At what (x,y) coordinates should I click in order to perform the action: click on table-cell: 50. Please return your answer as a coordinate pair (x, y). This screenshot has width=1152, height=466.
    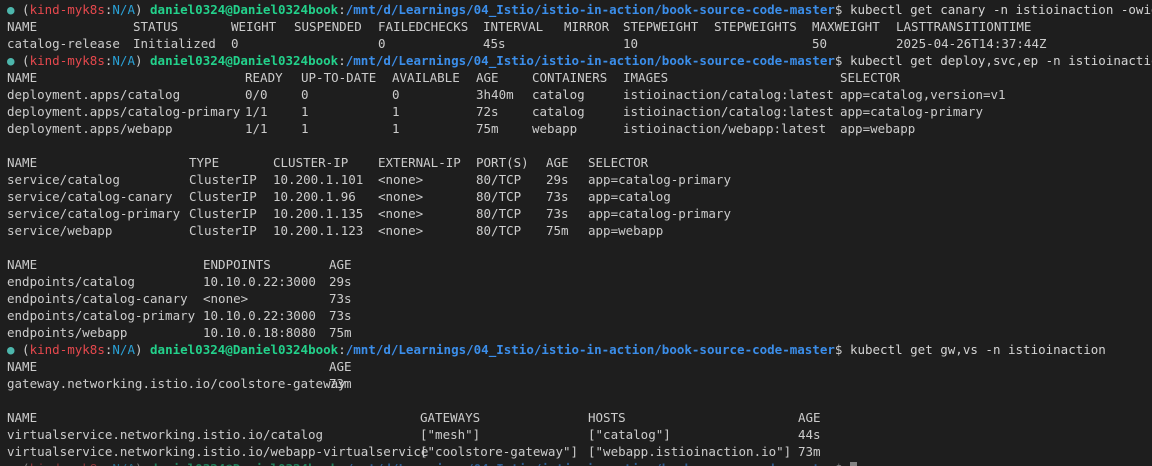
    Looking at the image, I should click on (820, 43).